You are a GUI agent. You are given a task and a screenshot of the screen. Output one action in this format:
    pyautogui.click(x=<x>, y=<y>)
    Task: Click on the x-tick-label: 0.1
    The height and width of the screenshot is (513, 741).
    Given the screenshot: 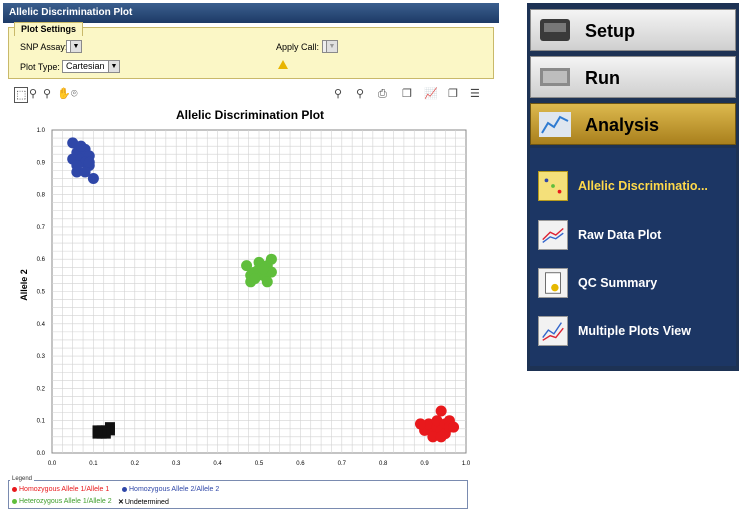 What is the action you would take?
    pyautogui.click(x=93, y=464)
    